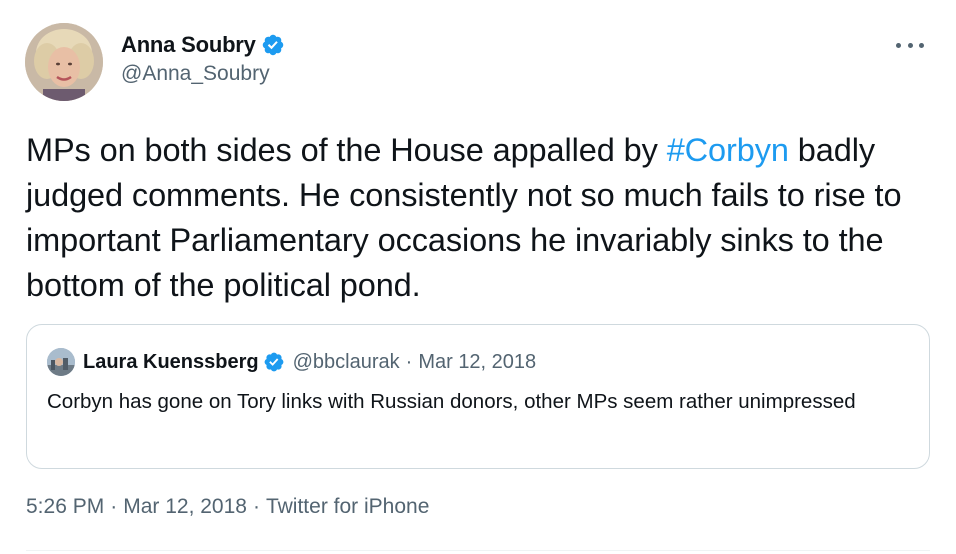 This screenshot has height=554, width=956. What do you see at coordinates (65, 506) in the screenshot?
I see `tweet-time: 5:26 PM` at bounding box center [65, 506].